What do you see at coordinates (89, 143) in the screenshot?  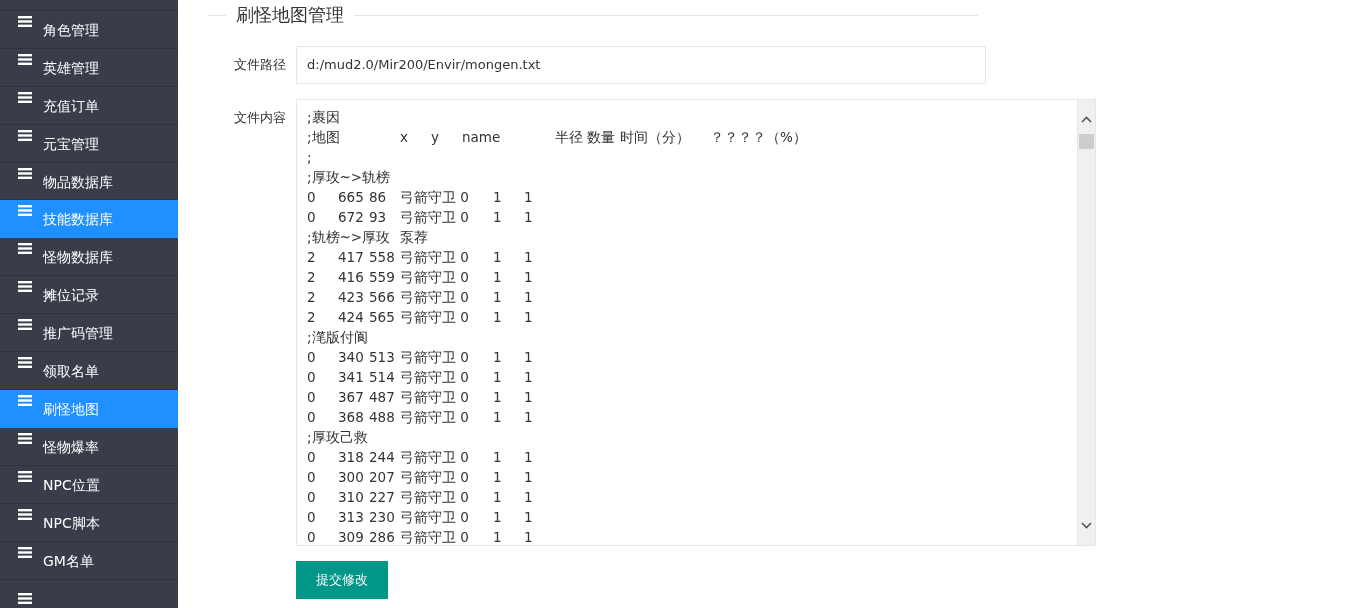 I see `sidebar-item: 元宝管理` at bounding box center [89, 143].